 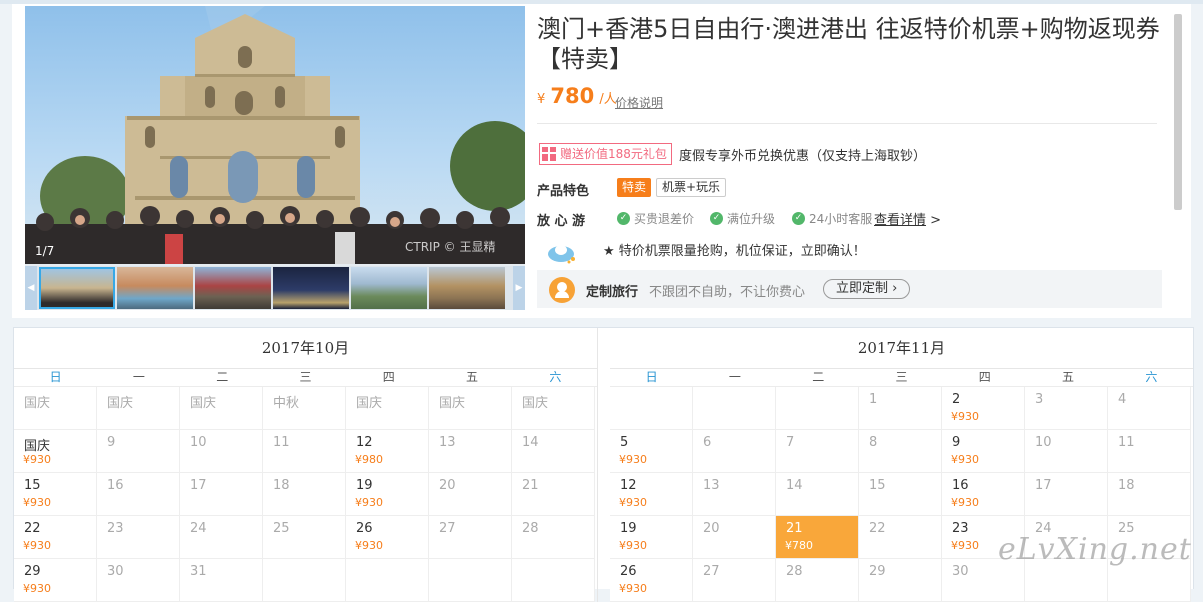 I want to click on day-label: 1, so click(x=873, y=399).